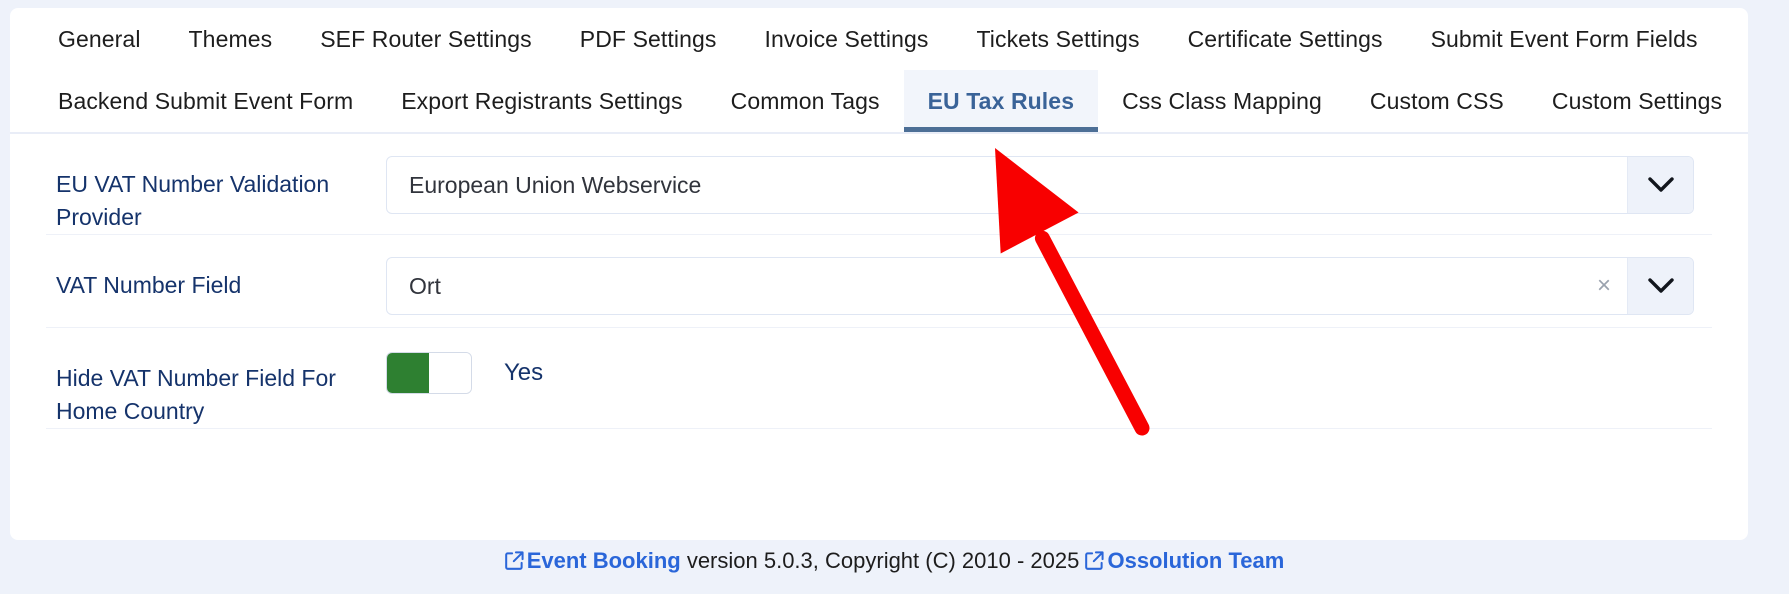  I want to click on label-hide-vat-home-country: Hide VAT Number Field For Home Country, so click(196, 394).